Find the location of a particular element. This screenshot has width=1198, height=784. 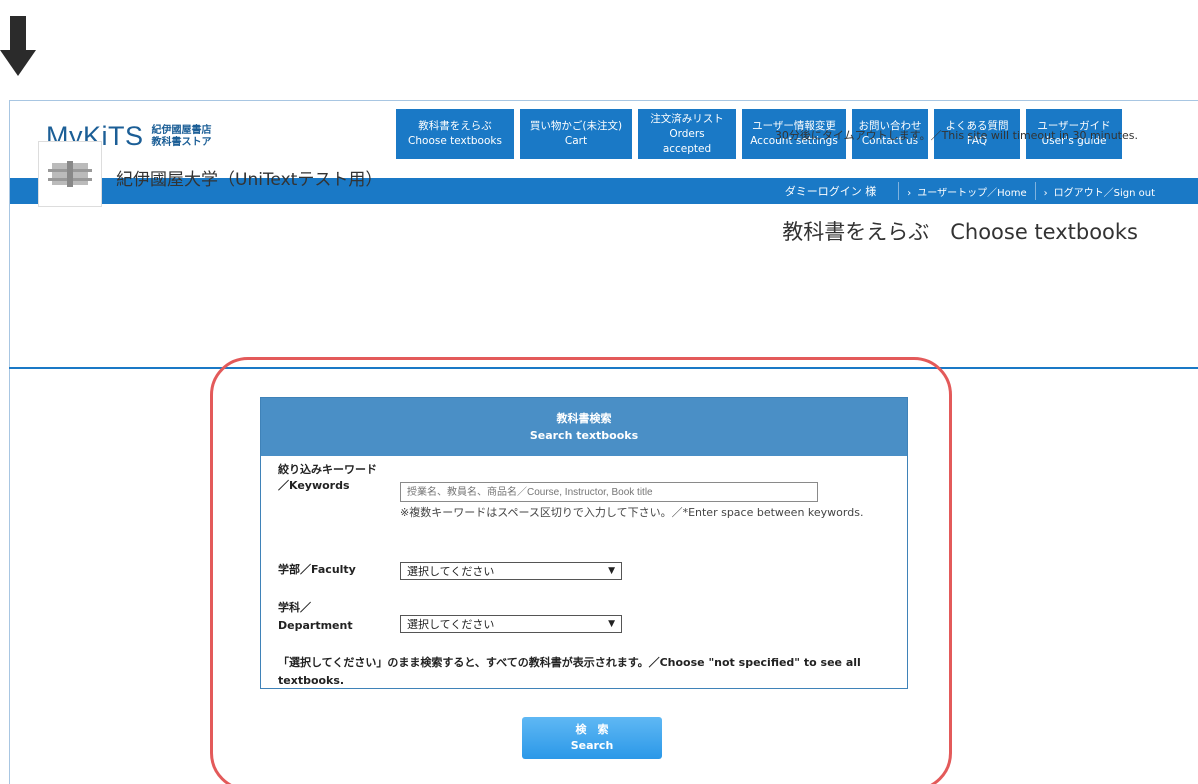

keywords-input is located at coordinates (609, 492).